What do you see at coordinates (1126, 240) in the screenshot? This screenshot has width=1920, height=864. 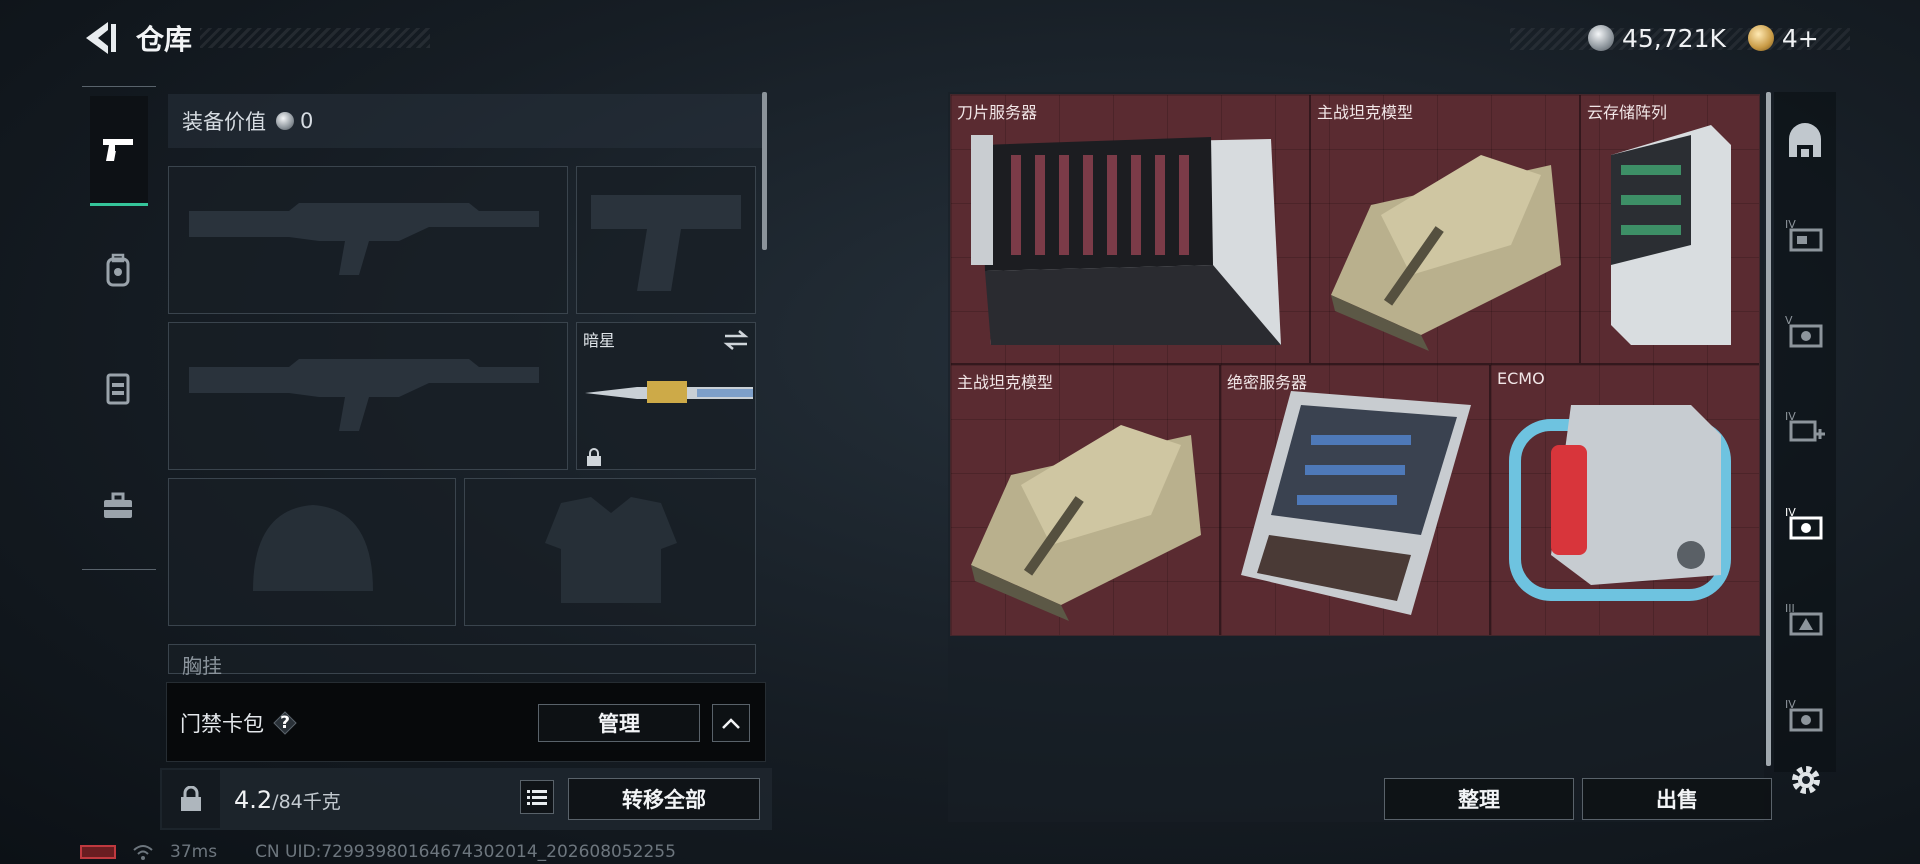 I see `blade-server-icon` at bounding box center [1126, 240].